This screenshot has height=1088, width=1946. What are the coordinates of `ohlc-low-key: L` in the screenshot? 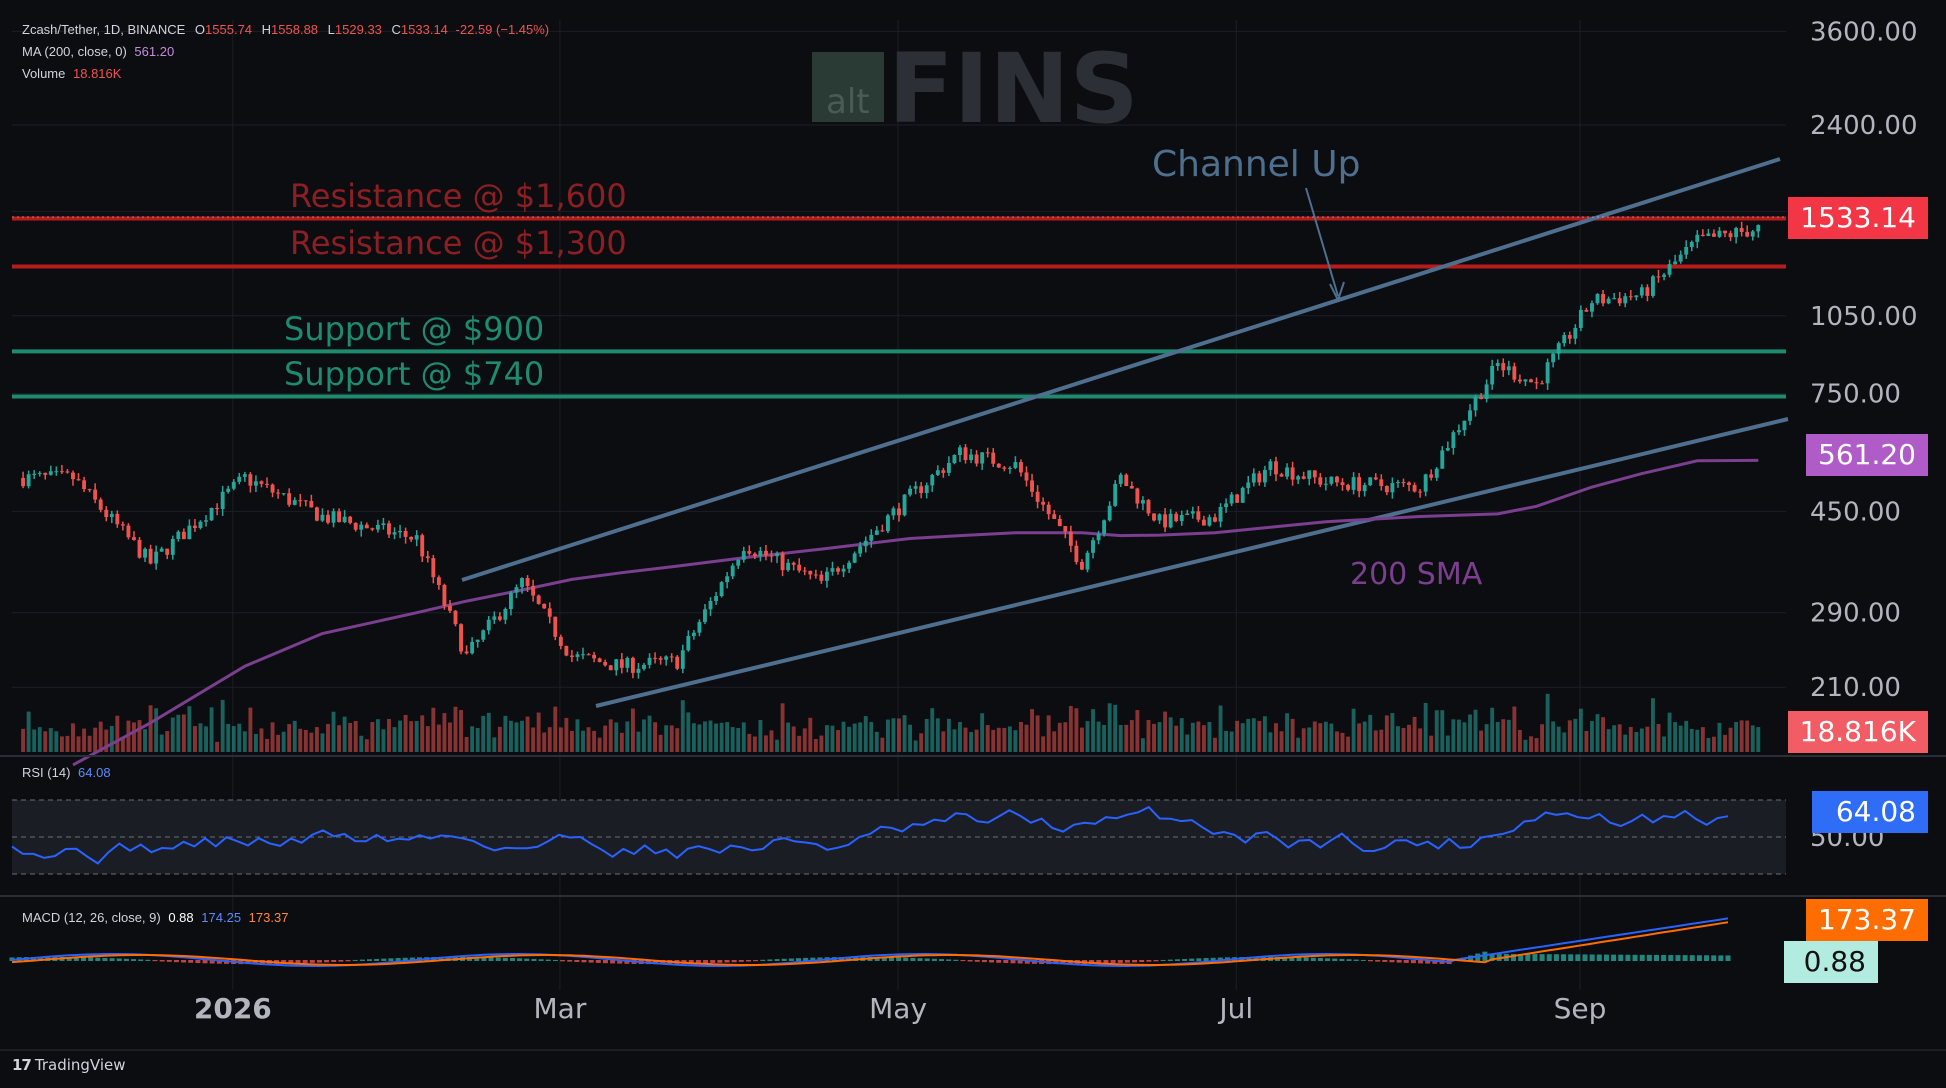 It's located at (331, 29).